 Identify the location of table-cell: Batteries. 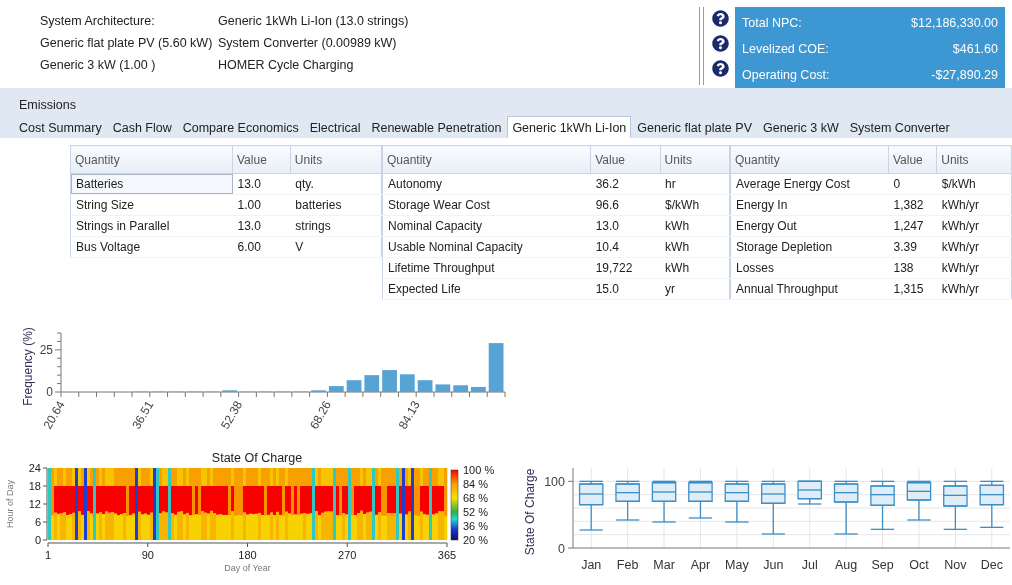
(151, 184).